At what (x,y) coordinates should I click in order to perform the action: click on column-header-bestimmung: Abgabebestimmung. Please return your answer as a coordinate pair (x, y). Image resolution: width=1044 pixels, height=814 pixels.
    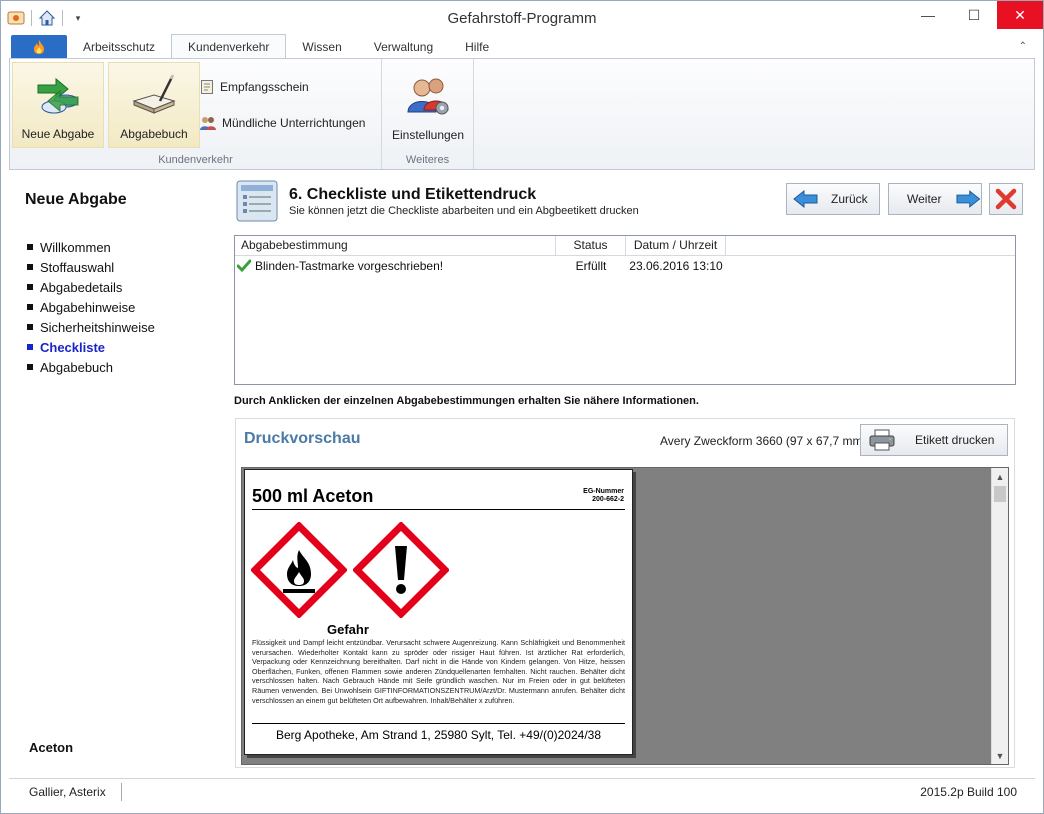
    Looking at the image, I should click on (395, 245).